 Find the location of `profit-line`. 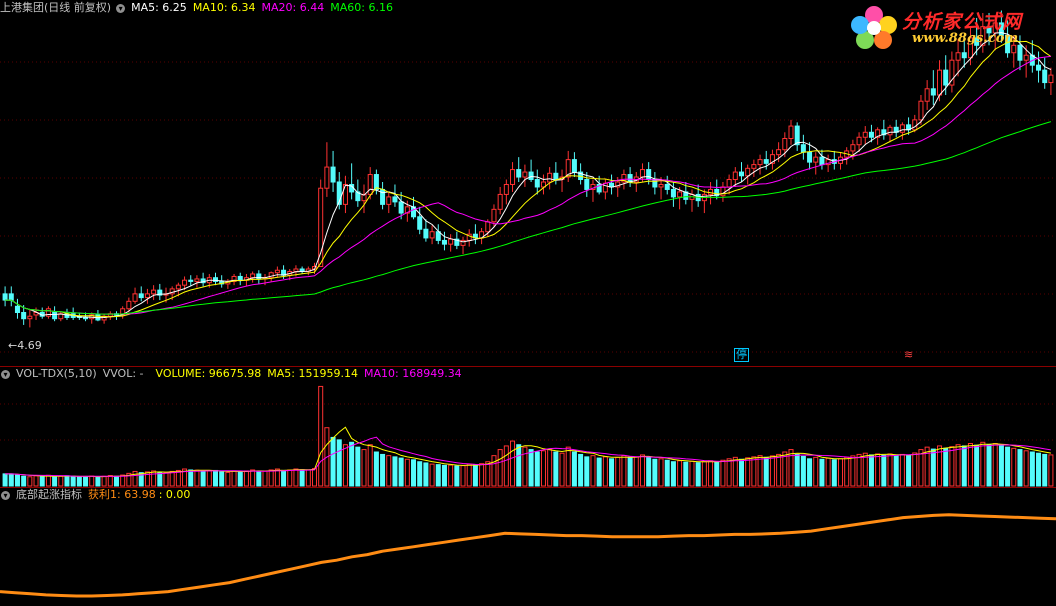

profit-line is located at coordinates (528, 555).